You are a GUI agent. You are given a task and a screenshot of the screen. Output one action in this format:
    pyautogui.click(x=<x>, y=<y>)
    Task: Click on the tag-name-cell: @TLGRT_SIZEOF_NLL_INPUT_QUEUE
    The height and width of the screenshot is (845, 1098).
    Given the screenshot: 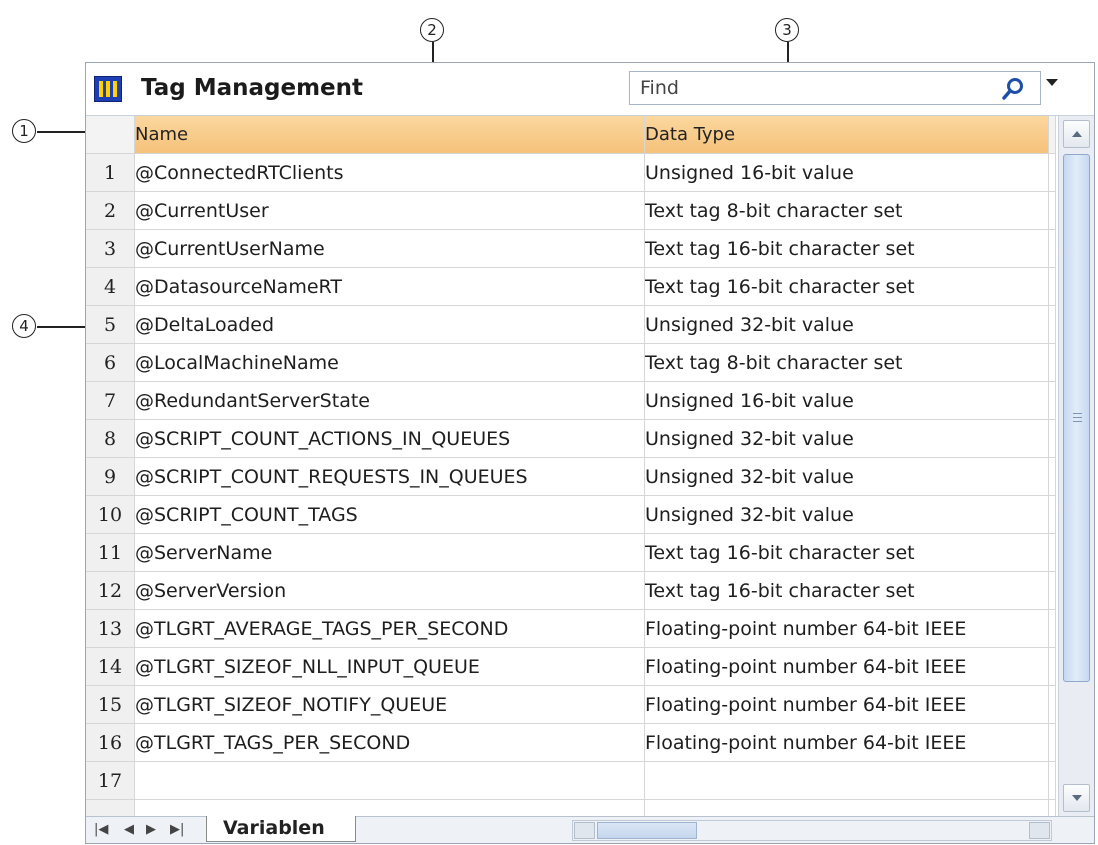 What is the action you would take?
    pyautogui.click(x=389, y=666)
    